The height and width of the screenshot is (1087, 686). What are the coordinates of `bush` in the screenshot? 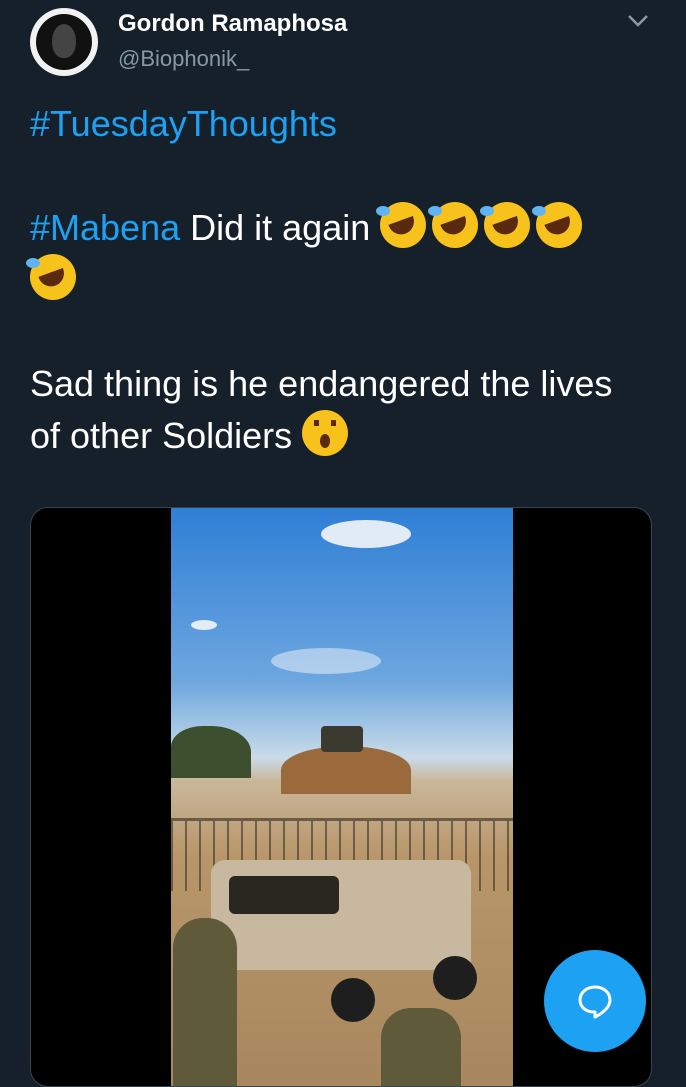 It's located at (211, 752).